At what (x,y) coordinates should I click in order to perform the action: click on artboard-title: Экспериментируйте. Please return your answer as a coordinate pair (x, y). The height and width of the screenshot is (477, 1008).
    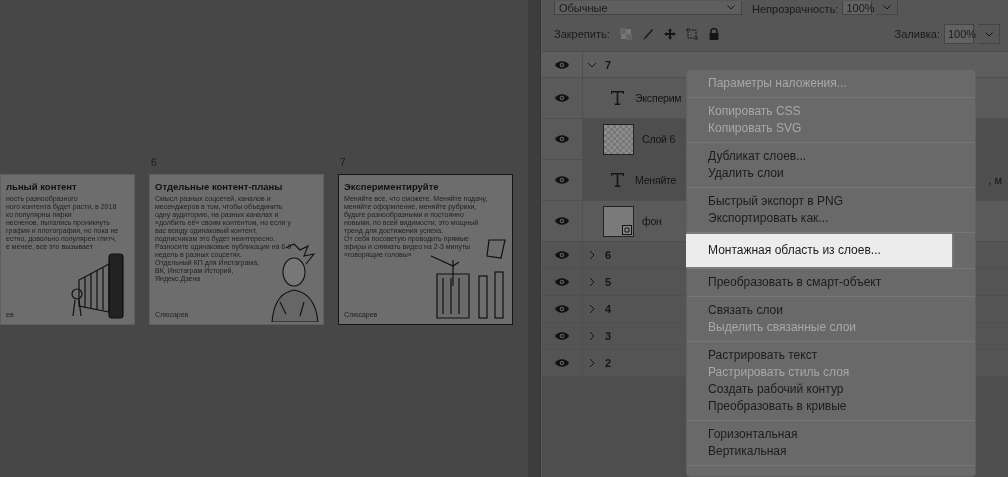
    Looking at the image, I should click on (392, 186).